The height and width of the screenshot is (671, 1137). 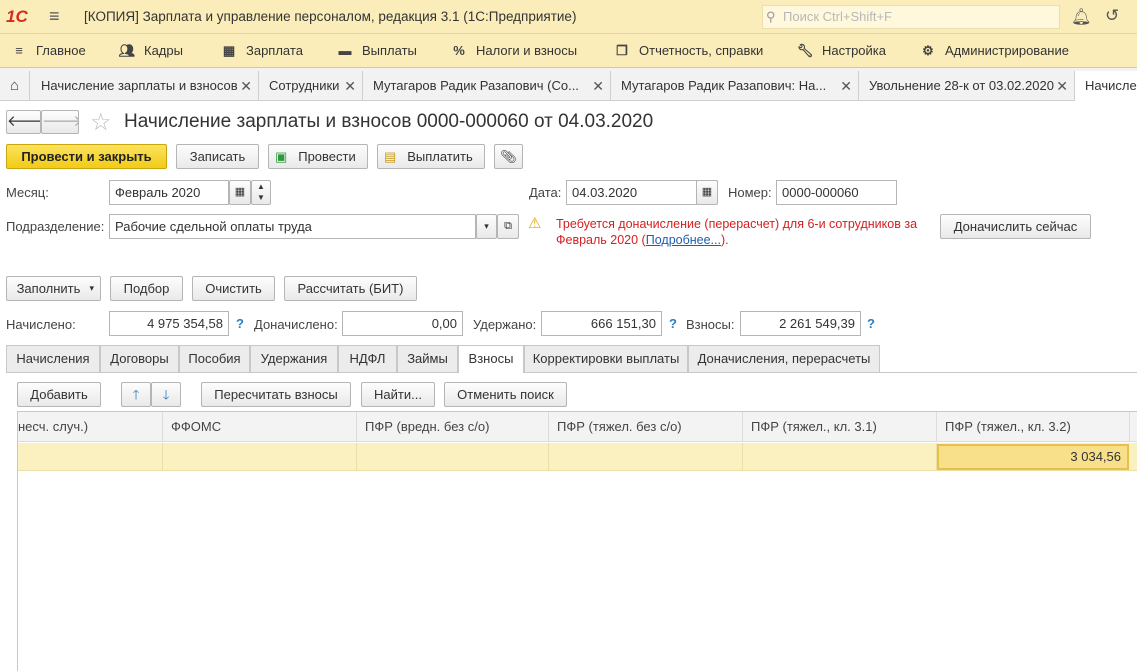 I want to click on home-icon: ⌂, so click(x=15, y=86).